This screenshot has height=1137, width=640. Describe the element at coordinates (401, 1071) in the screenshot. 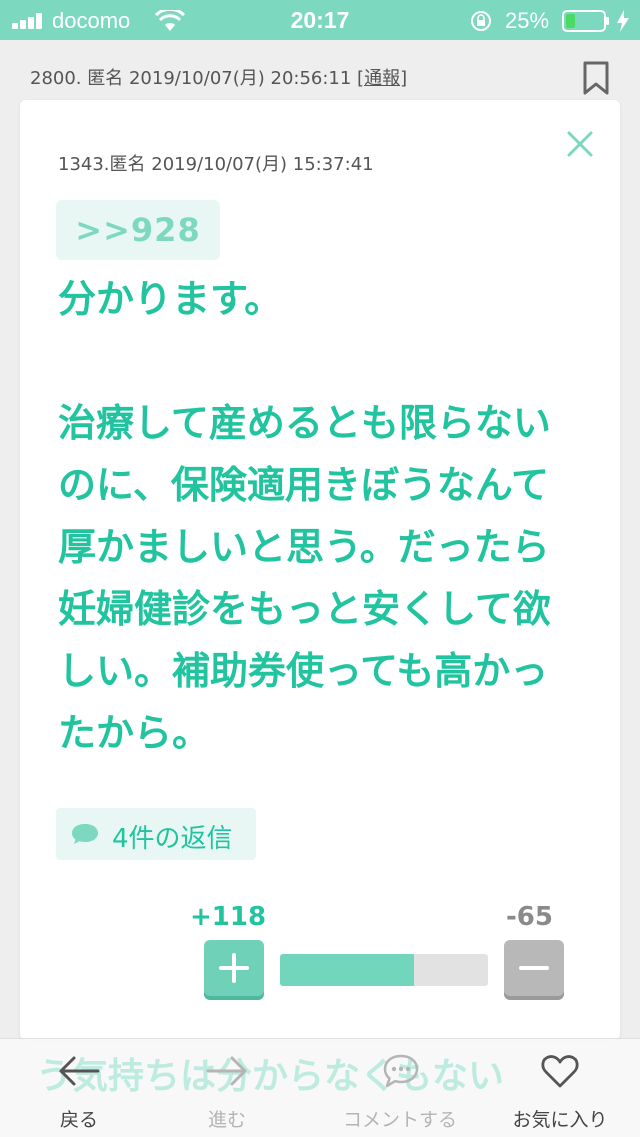

I see `comment-bubble-icon` at that location.